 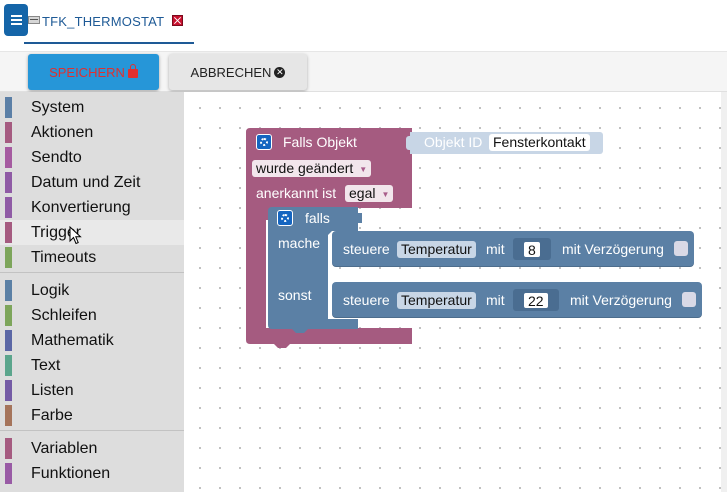 I want to click on value-field: 8, so click(x=532, y=249).